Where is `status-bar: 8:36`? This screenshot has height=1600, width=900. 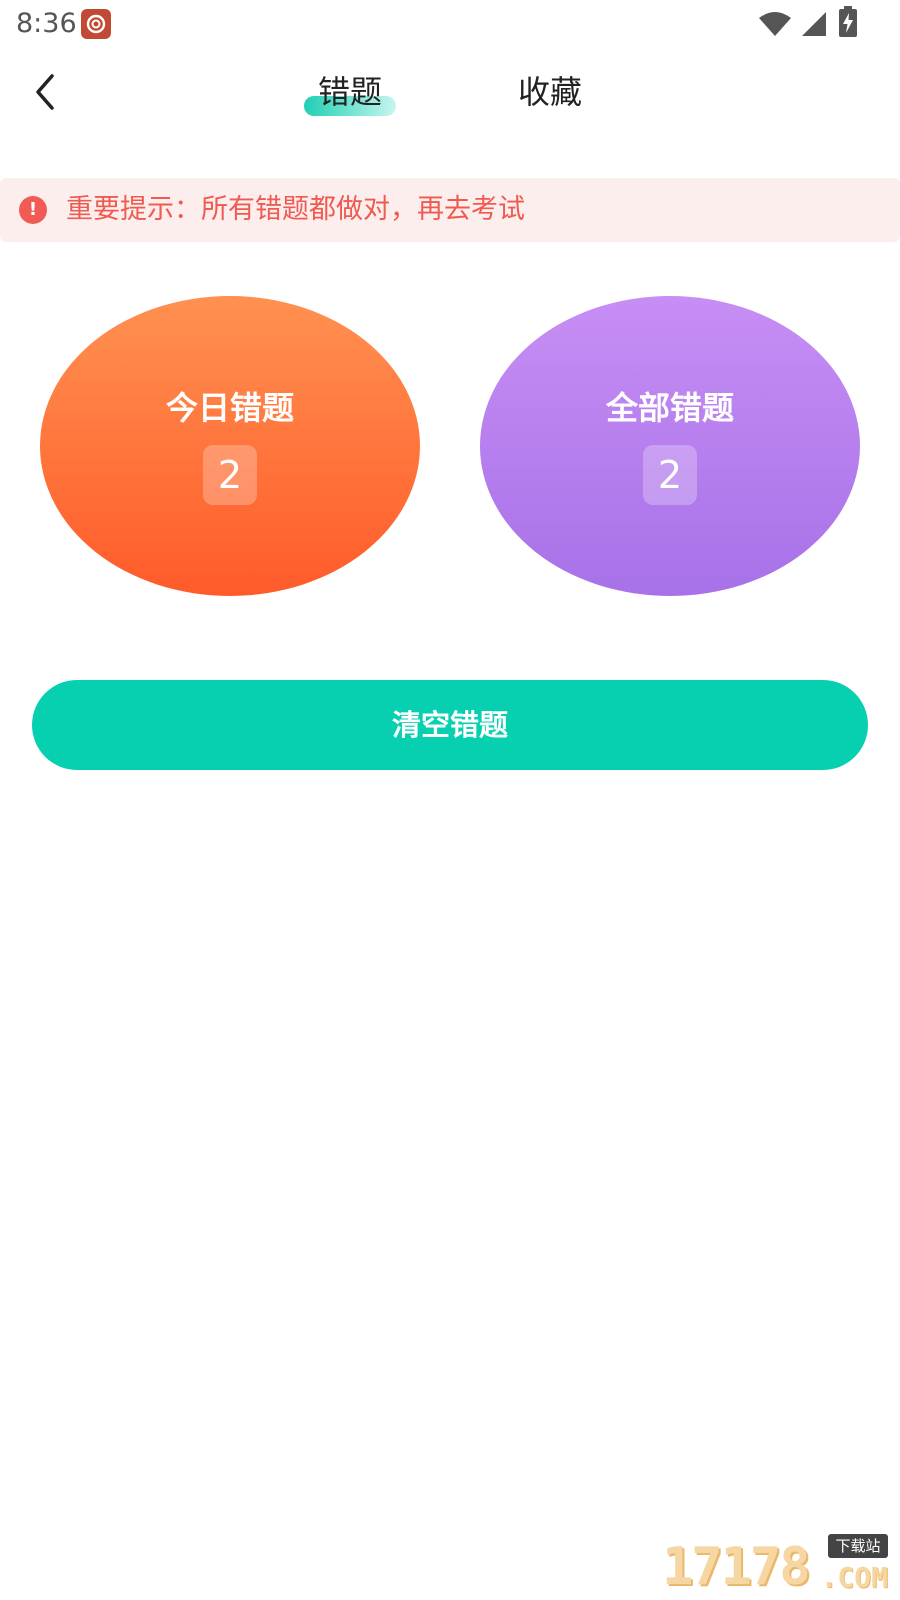
status-bar: 8:36 is located at coordinates (450, 24).